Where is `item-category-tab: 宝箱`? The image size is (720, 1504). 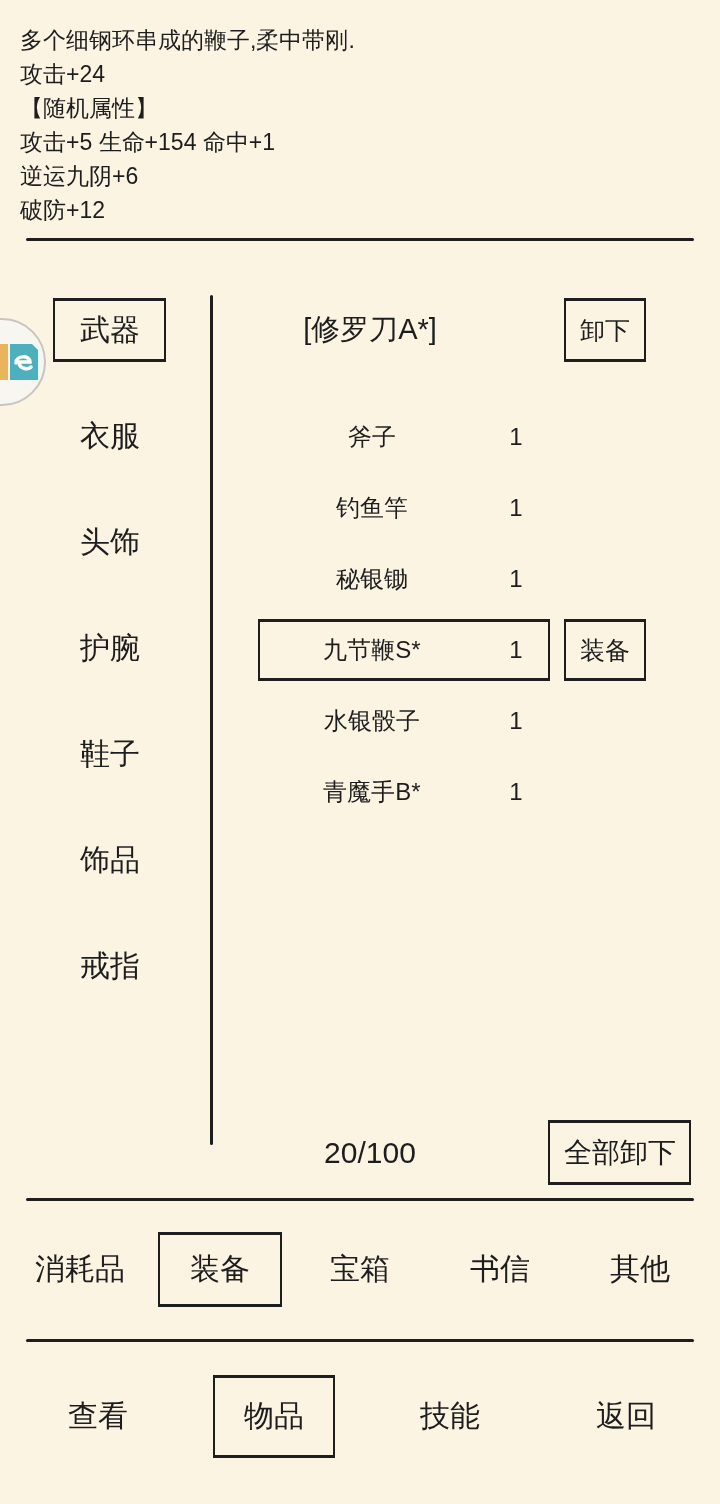
item-category-tab: 宝箱 is located at coordinates (360, 1269).